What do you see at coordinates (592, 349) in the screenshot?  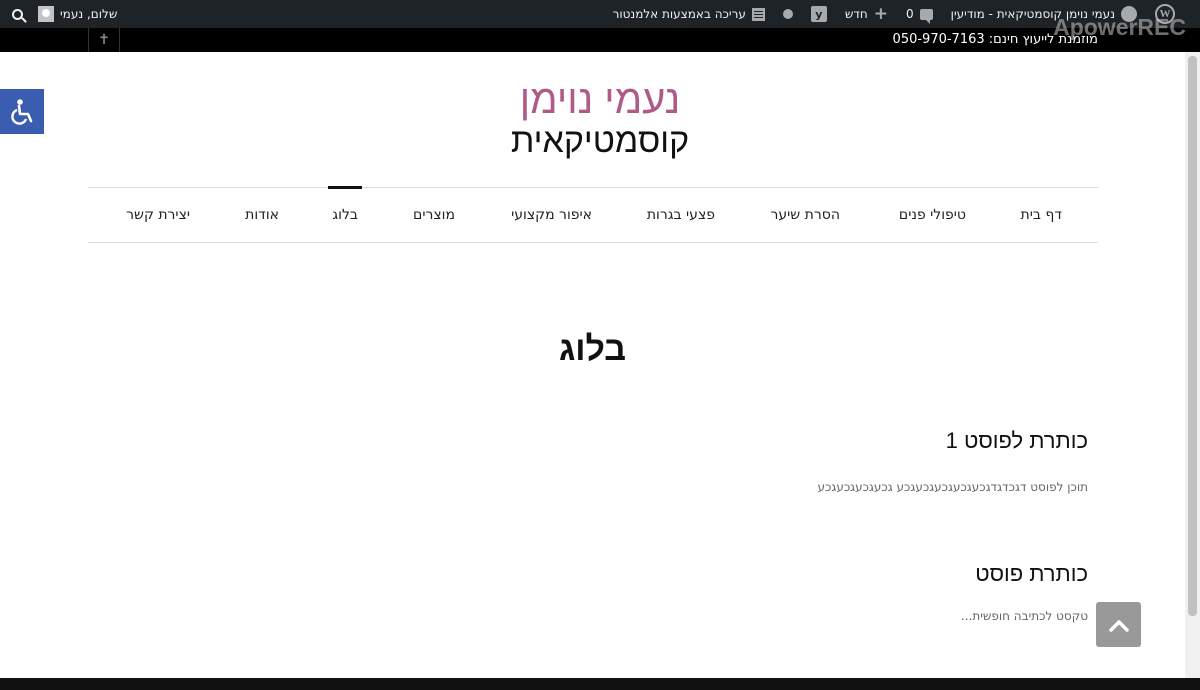 I see `page-title: בלוג` at bounding box center [592, 349].